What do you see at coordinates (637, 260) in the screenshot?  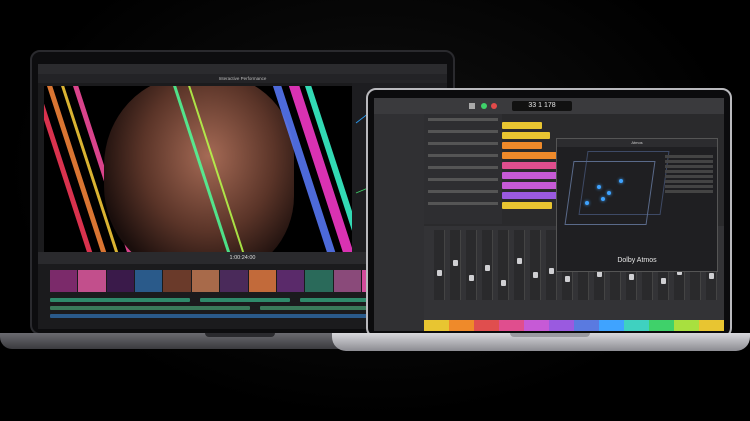 I see `dolby-atmos-label: Dolby Atmos` at bounding box center [637, 260].